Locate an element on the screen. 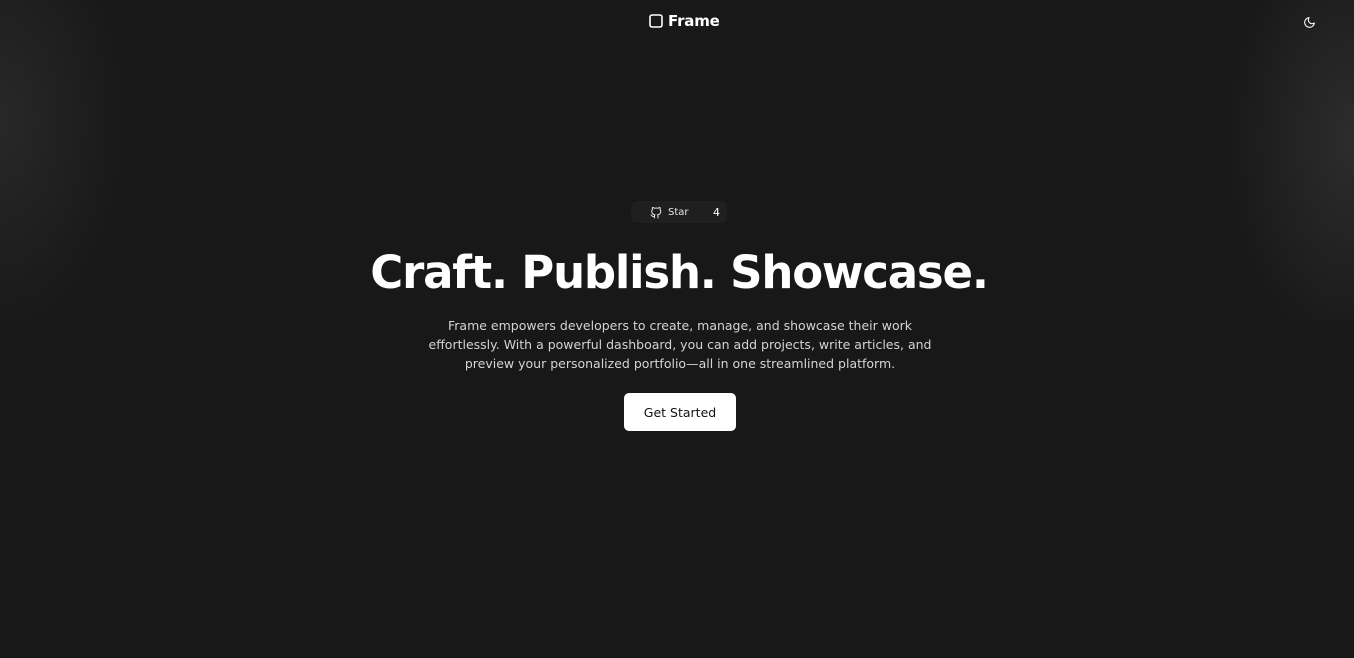 The image size is (1354, 658). star-count: 4 is located at coordinates (716, 212).